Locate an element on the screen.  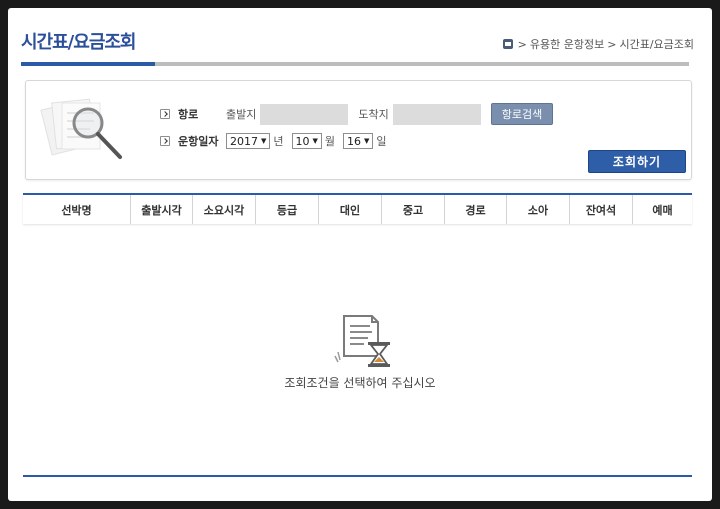
column-header: 출발시각 is located at coordinates (162, 209).